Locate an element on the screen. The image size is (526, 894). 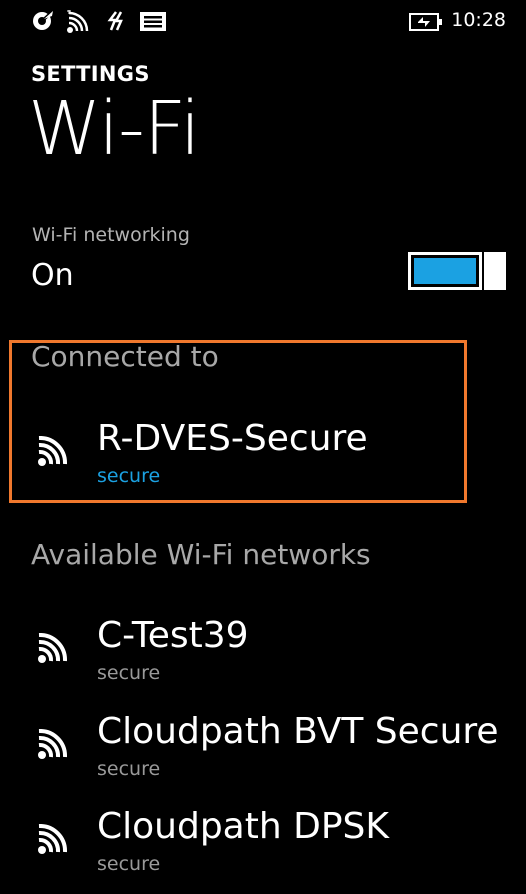
wifi-toggle-switch is located at coordinates (457, 271).